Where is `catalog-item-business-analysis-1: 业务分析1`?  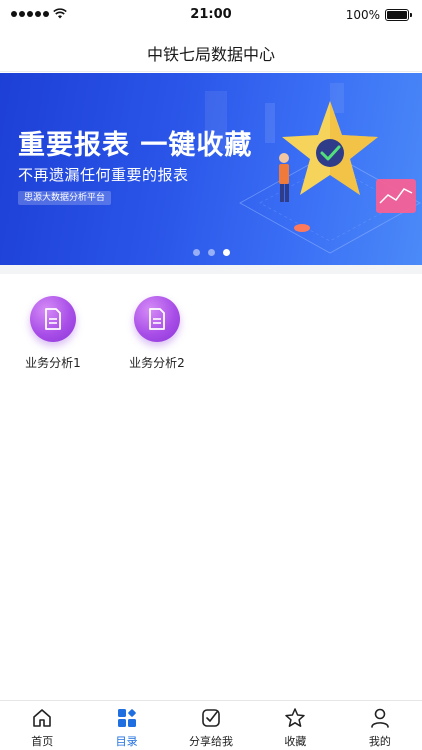 catalog-item-business-analysis-1: 业务分析1 is located at coordinates (53, 333).